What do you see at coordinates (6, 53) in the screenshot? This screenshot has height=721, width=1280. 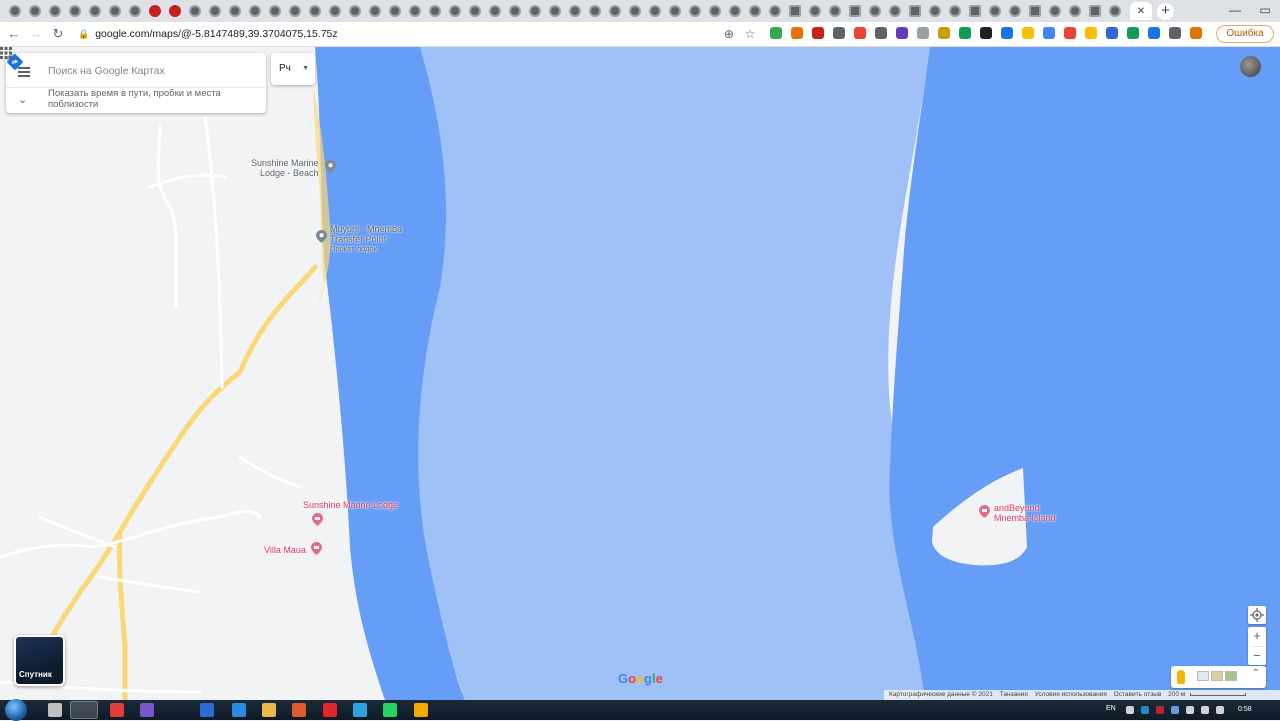 I see `apps-grid-icon` at bounding box center [6, 53].